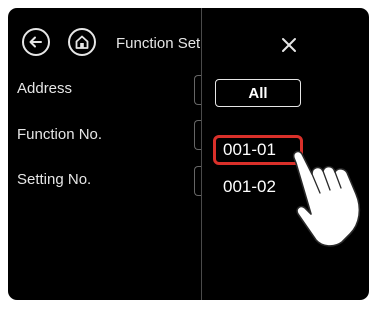 The image size is (379, 309). Describe the element at coordinates (45, 88) in the screenshot. I see `address-label: Address` at that location.